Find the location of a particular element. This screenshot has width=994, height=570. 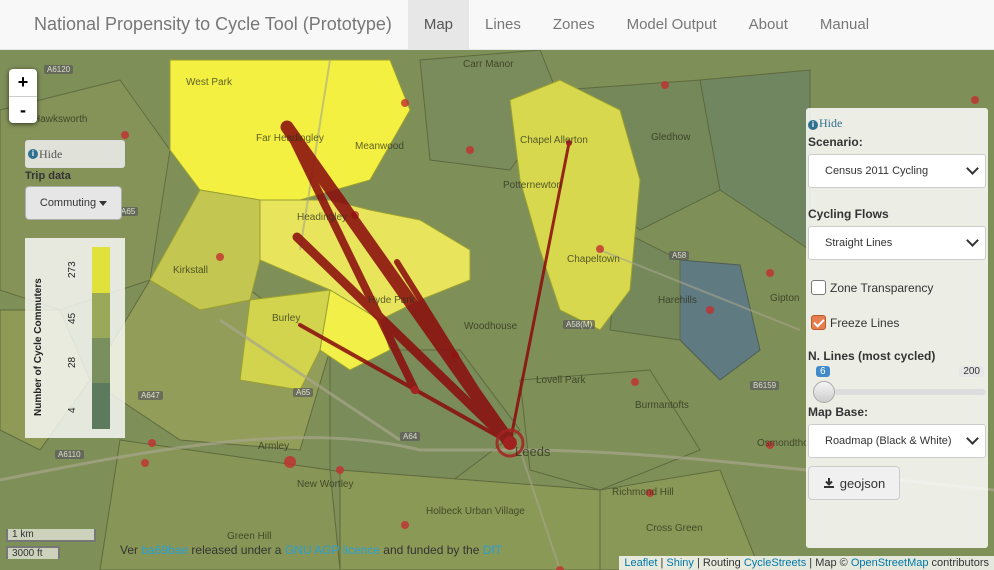

freeze-lines-row: Freeze Lines is located at coordinates (897, 322).